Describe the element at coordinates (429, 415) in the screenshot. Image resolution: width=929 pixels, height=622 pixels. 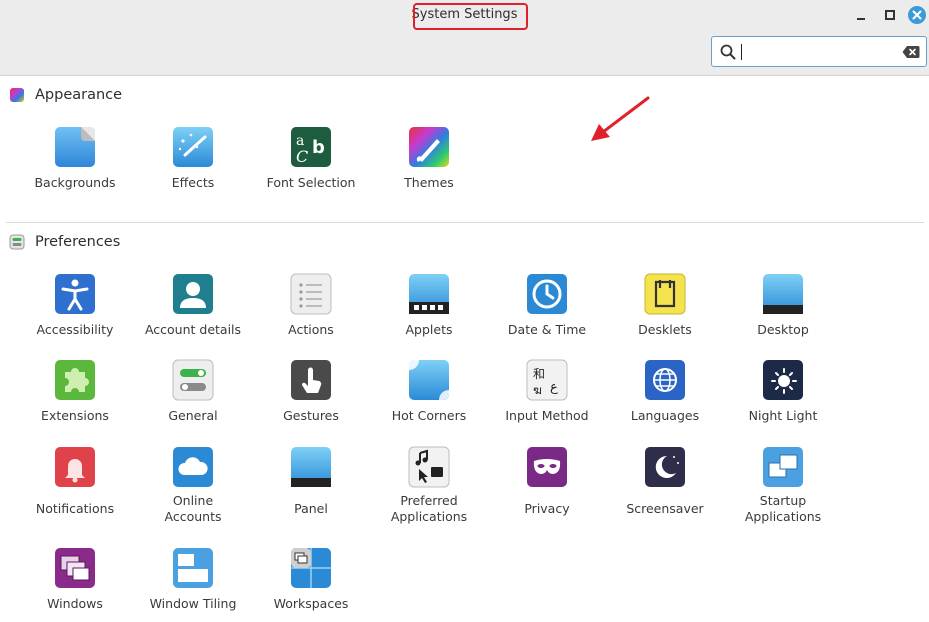
I see `item-label: Hot Corners` at that location.